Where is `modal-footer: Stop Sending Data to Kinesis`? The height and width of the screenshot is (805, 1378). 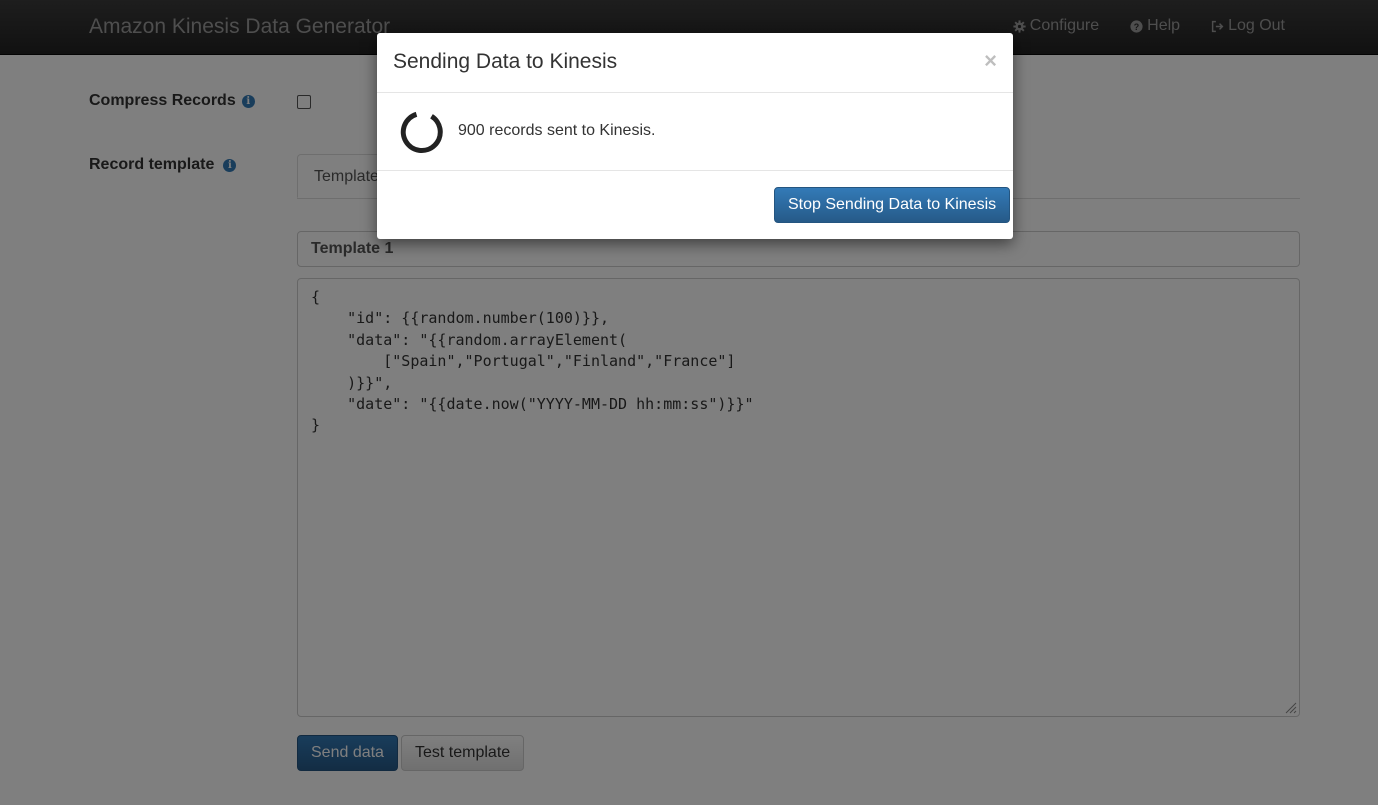 modal-footer: Stop Sending Data to Kinesis is located at coordinates (695, 204).